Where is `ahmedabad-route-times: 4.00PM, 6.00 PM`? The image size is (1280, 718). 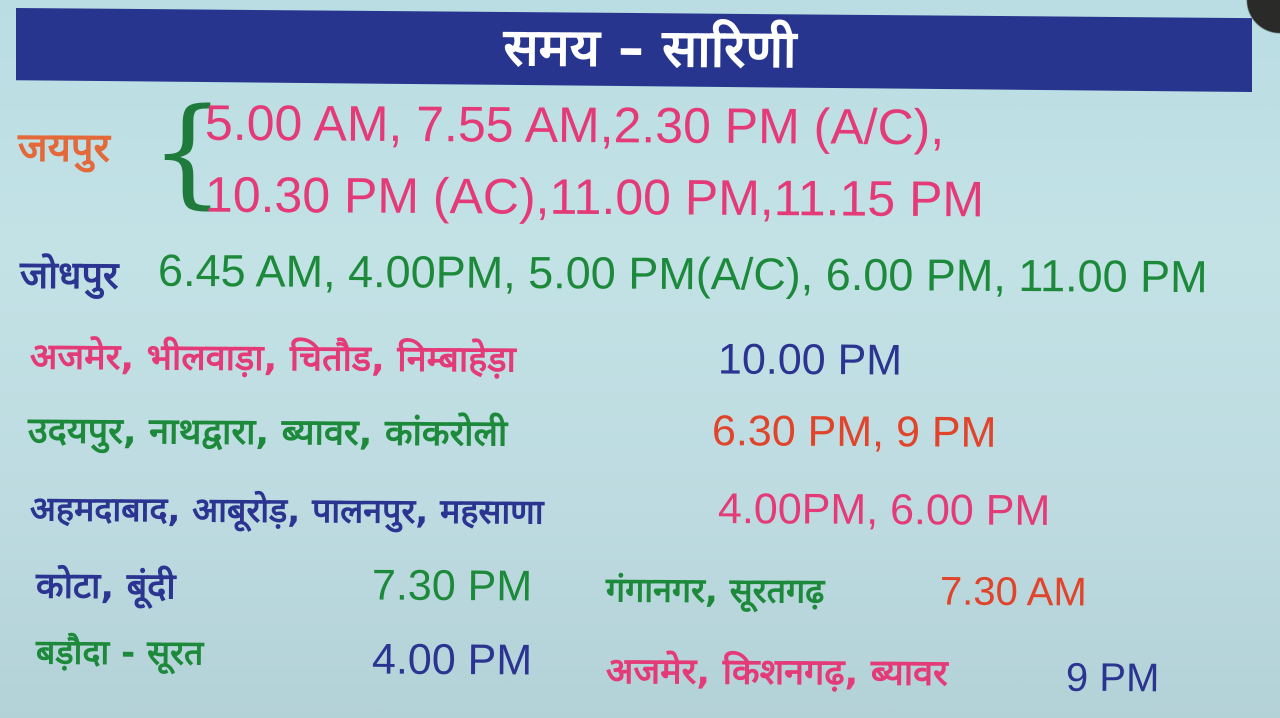
ahmedabad-route-times: 4.00PM, 6.00 PM is located at coordinates (884, 510).